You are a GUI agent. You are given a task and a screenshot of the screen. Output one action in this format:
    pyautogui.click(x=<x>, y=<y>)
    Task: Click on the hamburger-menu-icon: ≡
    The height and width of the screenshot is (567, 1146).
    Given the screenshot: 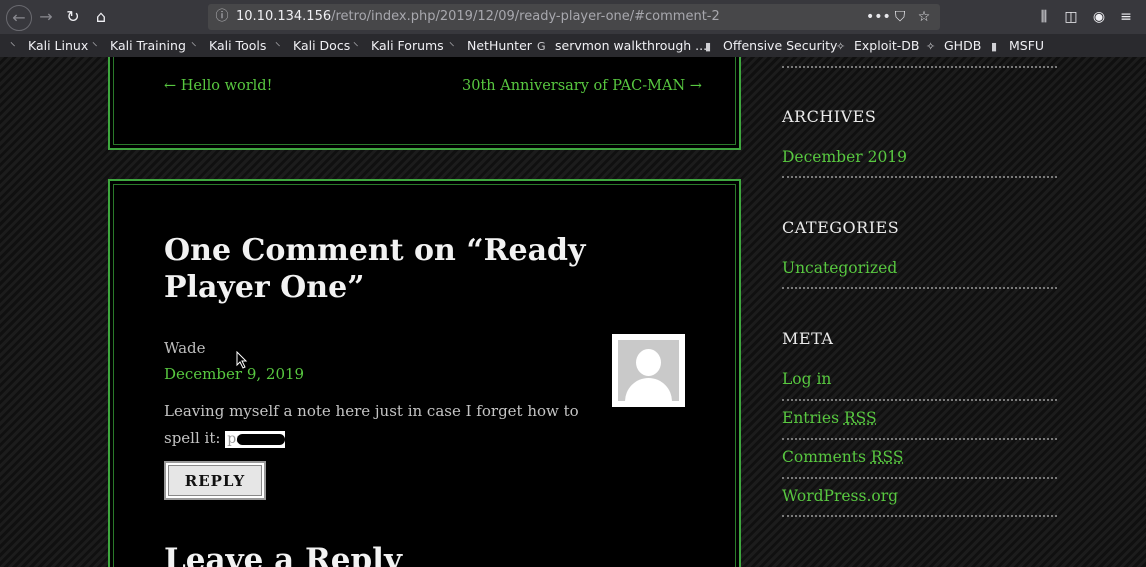 What is the action you would take?
    pyautogui.click(x=1126, y=17)
    